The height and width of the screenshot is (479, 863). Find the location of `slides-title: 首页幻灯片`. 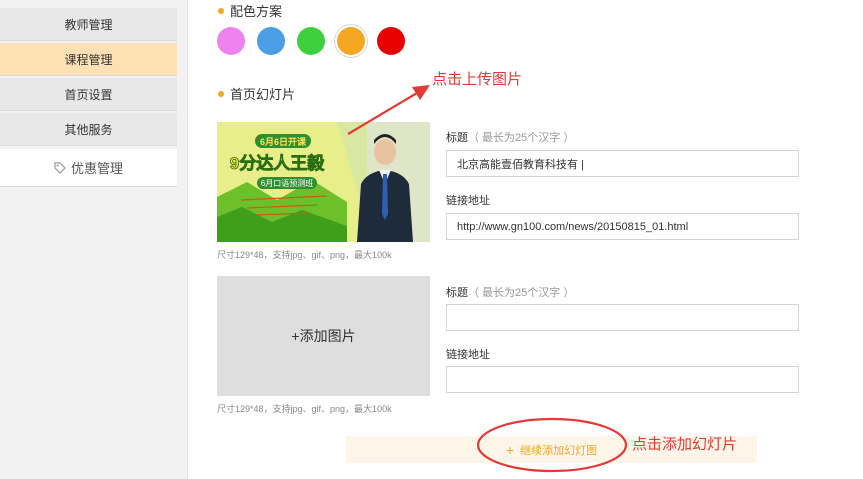

slides-title: 首页幻灯片 is located at coordinates (263, 94).